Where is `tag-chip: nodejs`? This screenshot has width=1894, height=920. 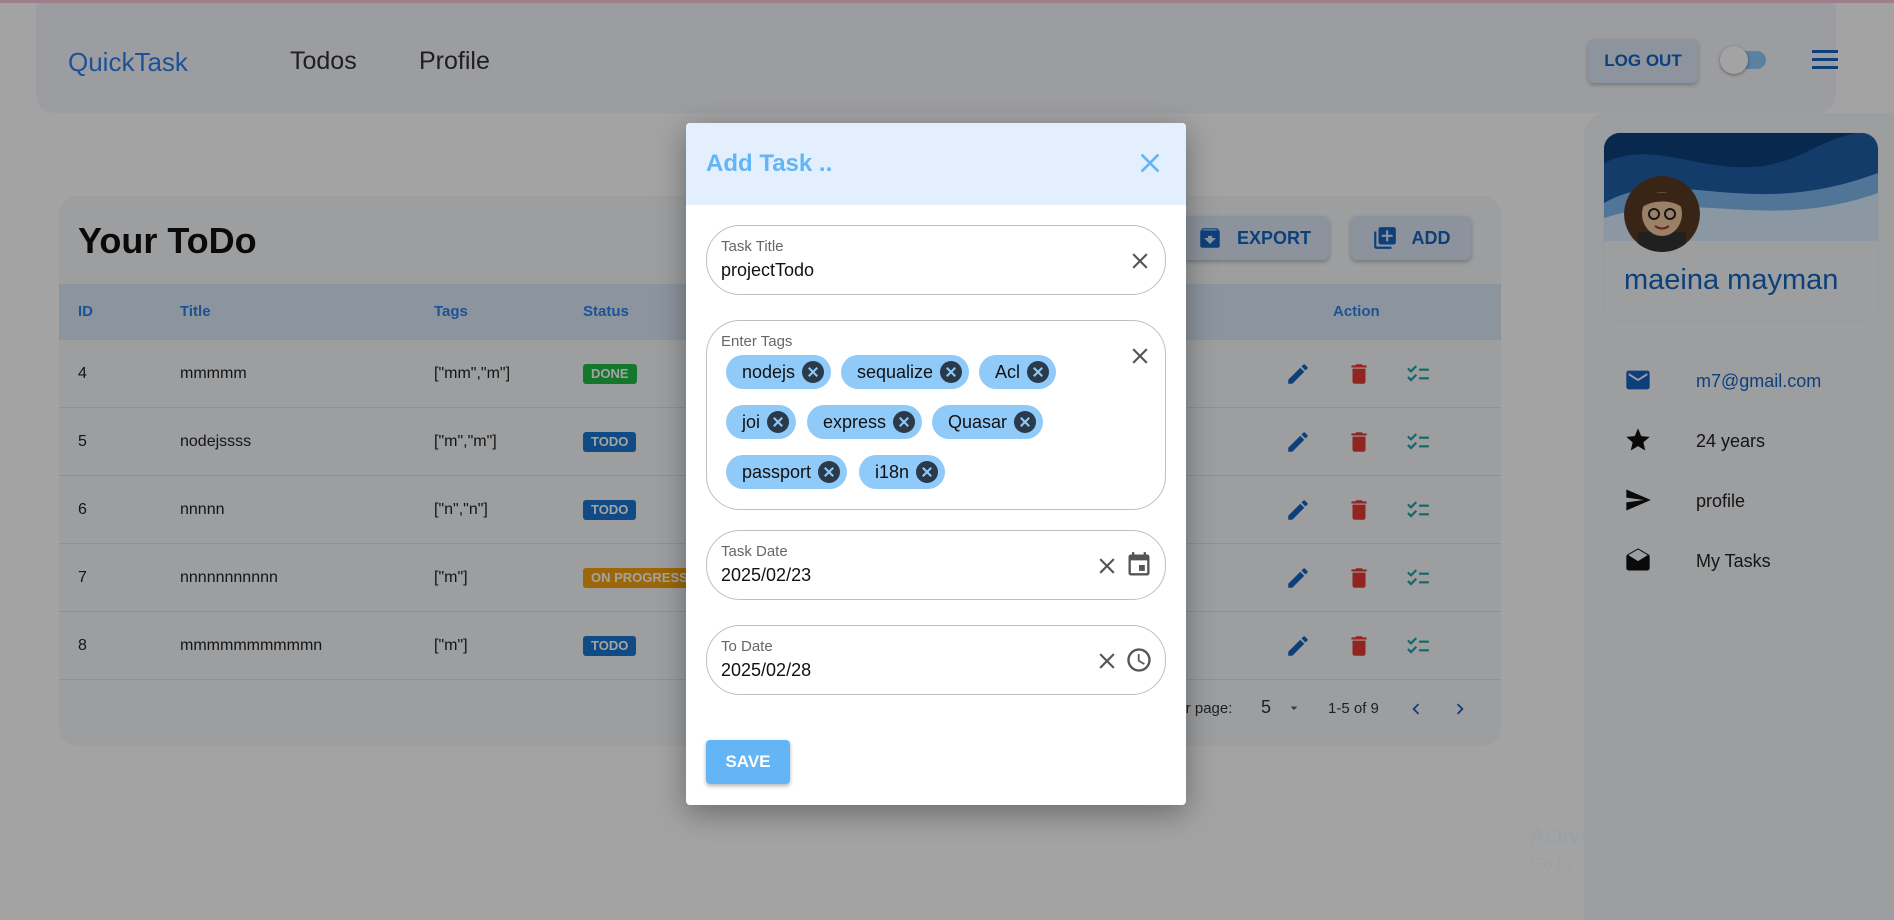
tag-chip: nodejs is located at coordinates (779, 372).